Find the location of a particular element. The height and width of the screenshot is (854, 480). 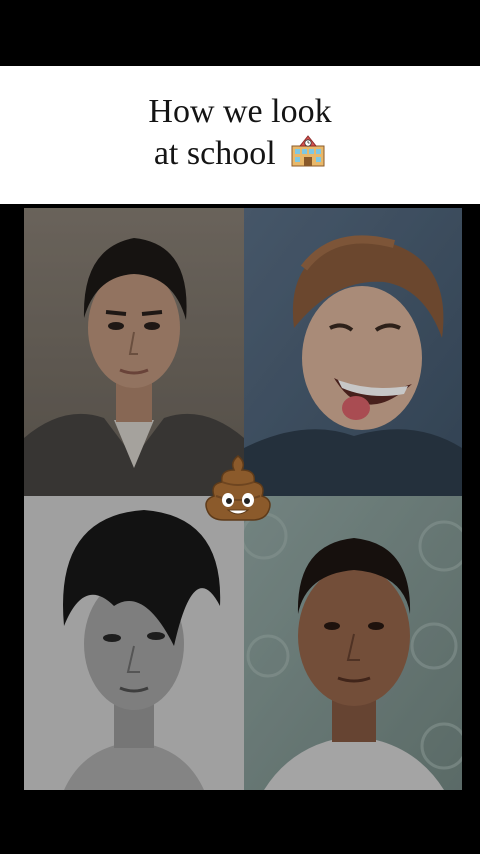

caption-line-2-row: at school is located at coordinates (240, 156).